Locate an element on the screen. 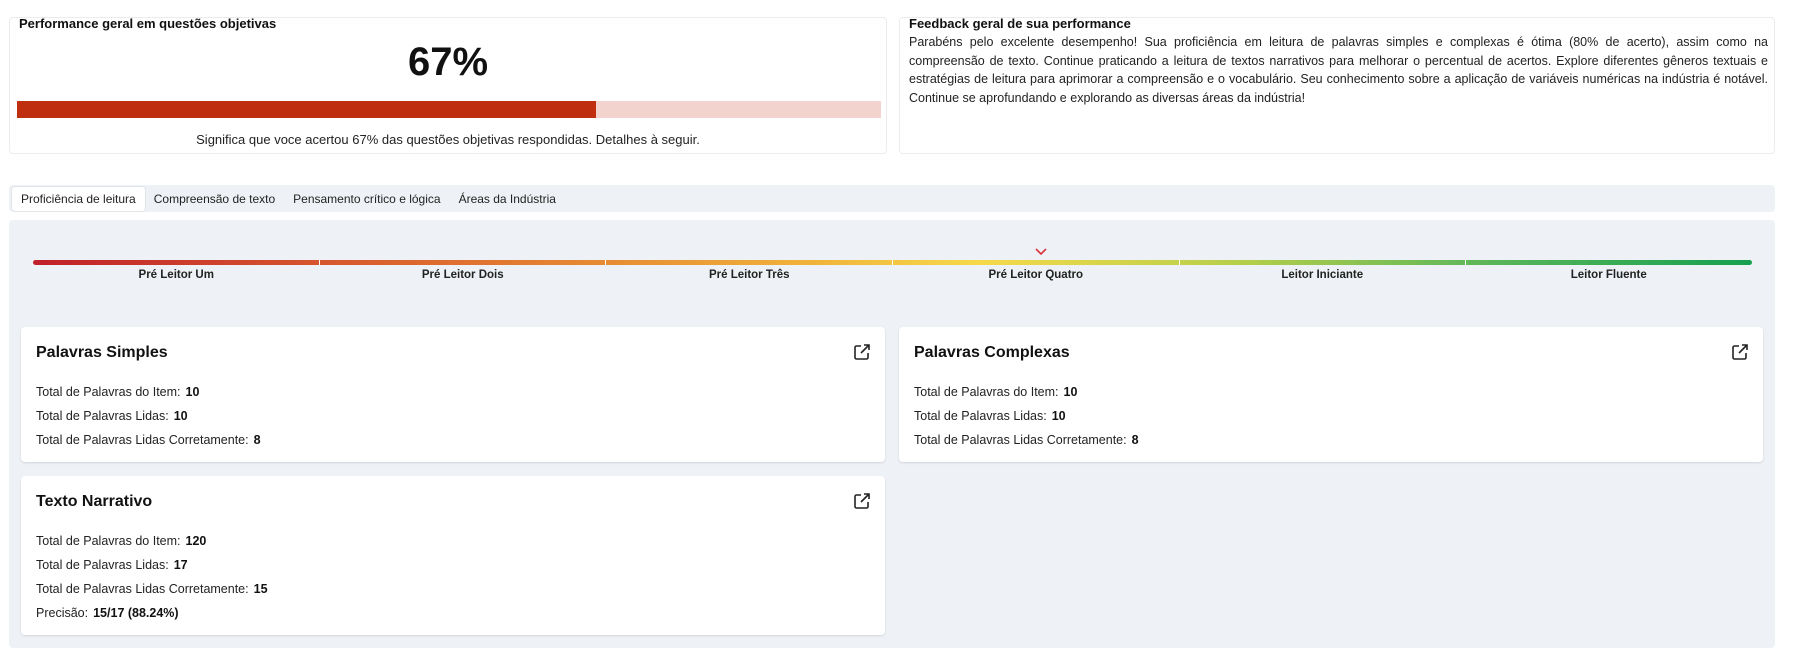  tab-proficiencia-leitura: Proficiência de leitura is located at coordinates (78, 198).